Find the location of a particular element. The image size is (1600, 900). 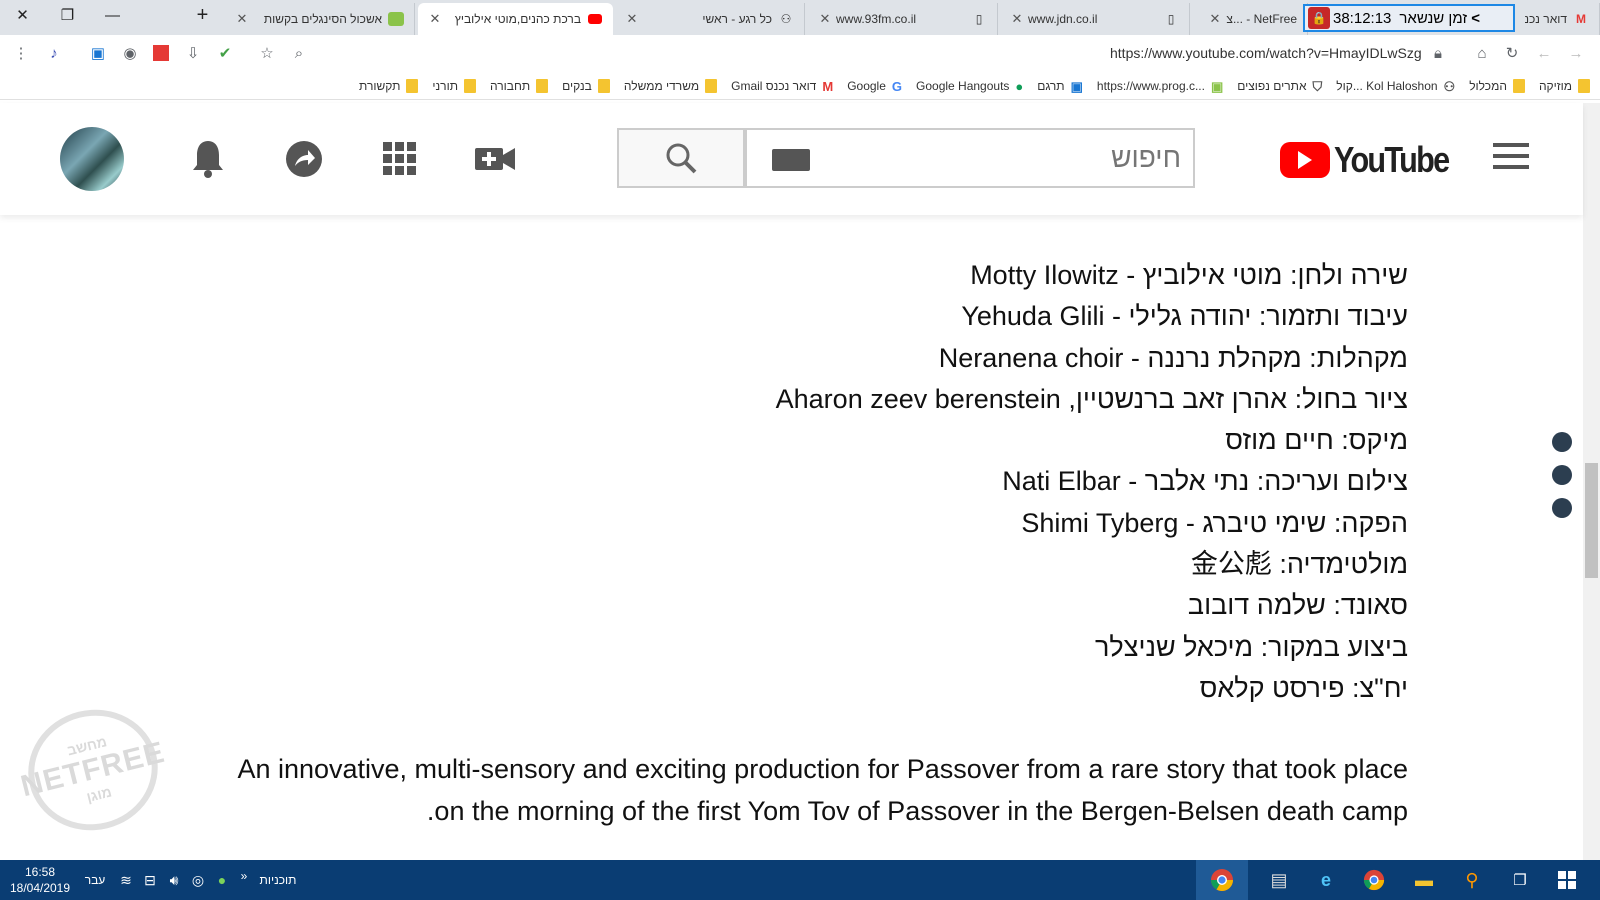

red-extension-icon is located at coordinates (161, 53).